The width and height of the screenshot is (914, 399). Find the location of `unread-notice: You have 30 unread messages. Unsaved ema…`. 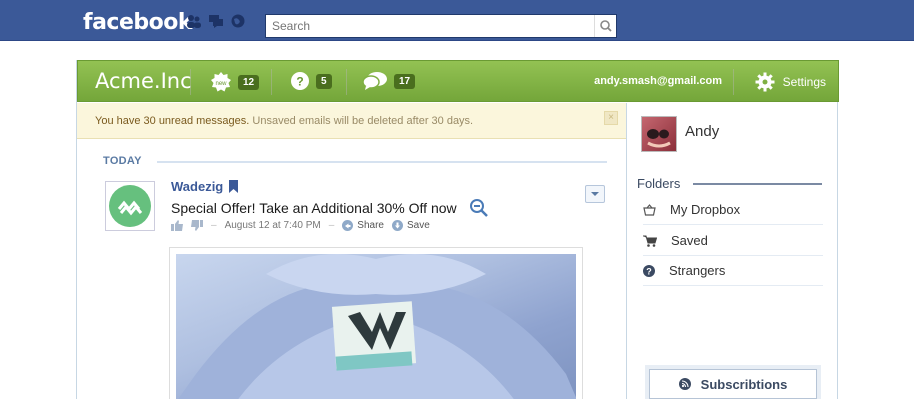

unread-notice: You have 30 unread messages. Unsaved ema… is located at coordinates (351, 121).